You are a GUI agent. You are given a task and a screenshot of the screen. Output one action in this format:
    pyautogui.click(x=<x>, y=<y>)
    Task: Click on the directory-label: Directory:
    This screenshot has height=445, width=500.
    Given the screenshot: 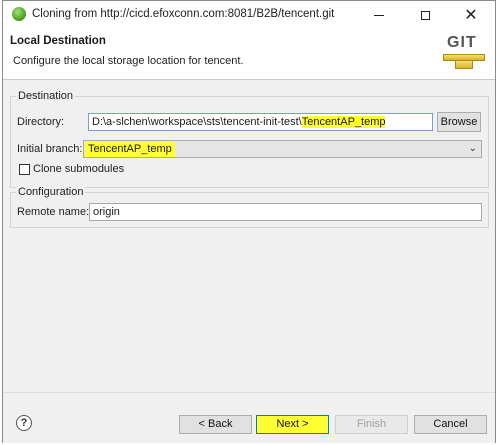 What is the action you would take?
    pyautogui.click(x=41, y=122)
    